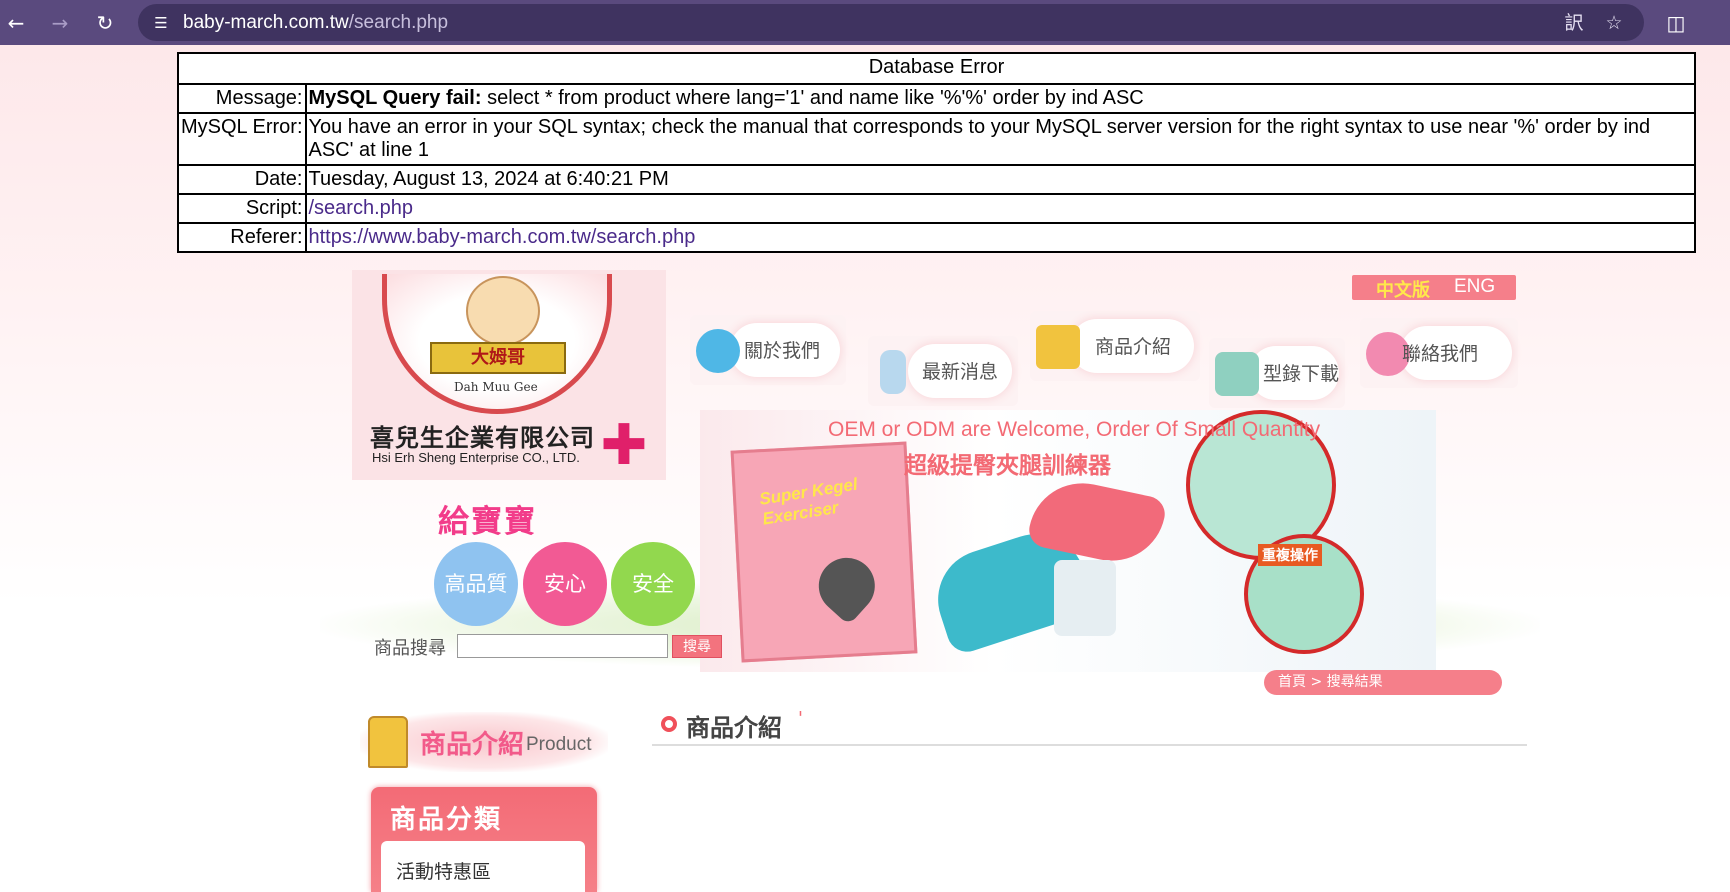 The image size is (1730, 892). Describe the element at coordinates (1574, 23) in the screenshot. I see `translate-icon: 訳` at that location.